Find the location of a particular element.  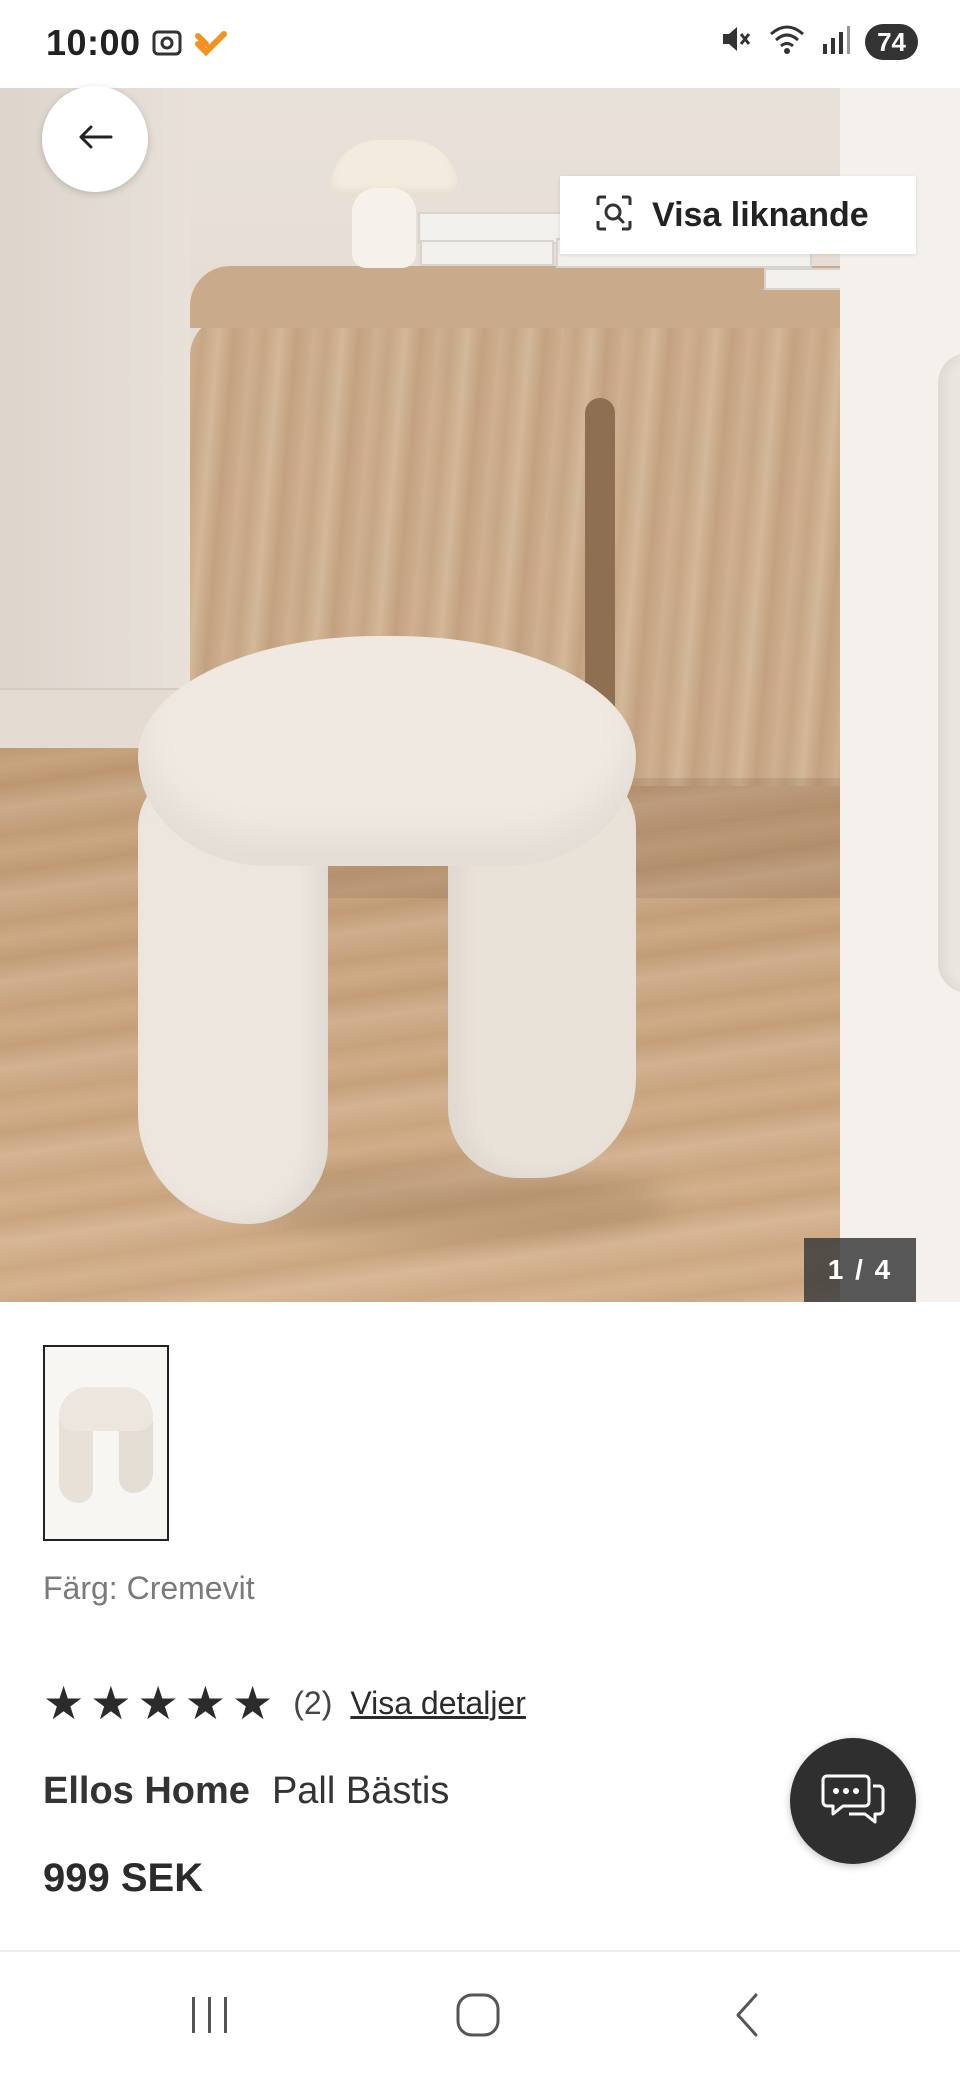

show-similar-label: Visa liknande is located at coordinates (760, 214).